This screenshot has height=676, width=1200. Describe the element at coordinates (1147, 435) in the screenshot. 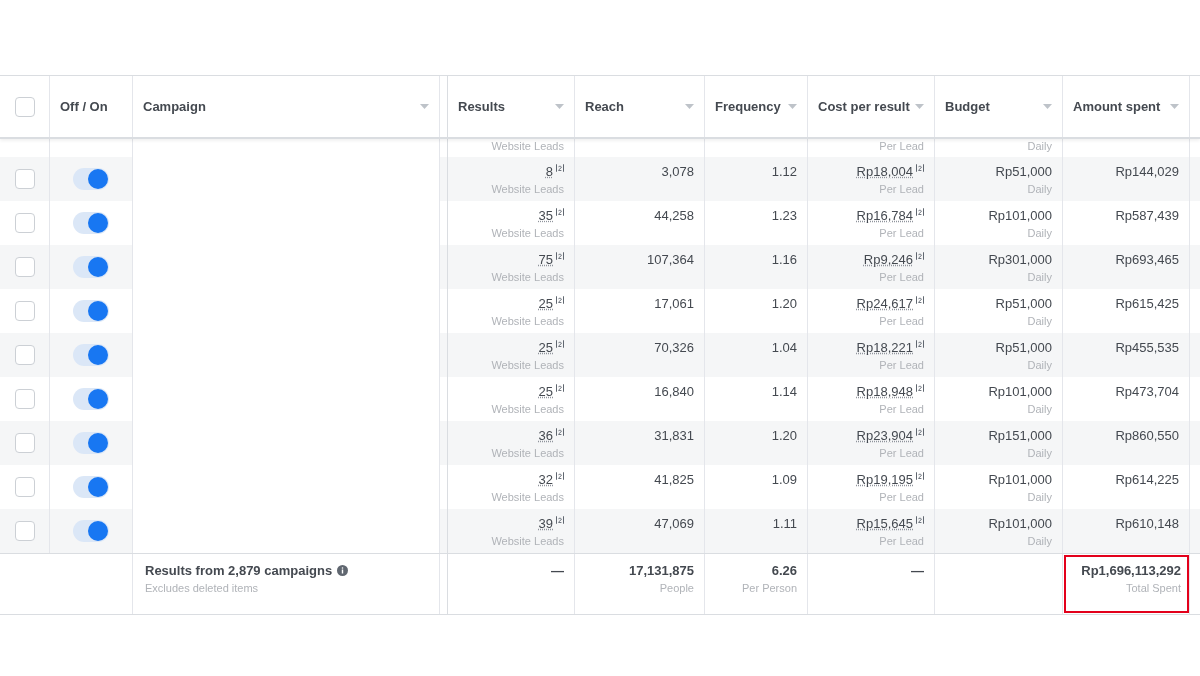

I see `table-cell: Rp860,550` at that location.